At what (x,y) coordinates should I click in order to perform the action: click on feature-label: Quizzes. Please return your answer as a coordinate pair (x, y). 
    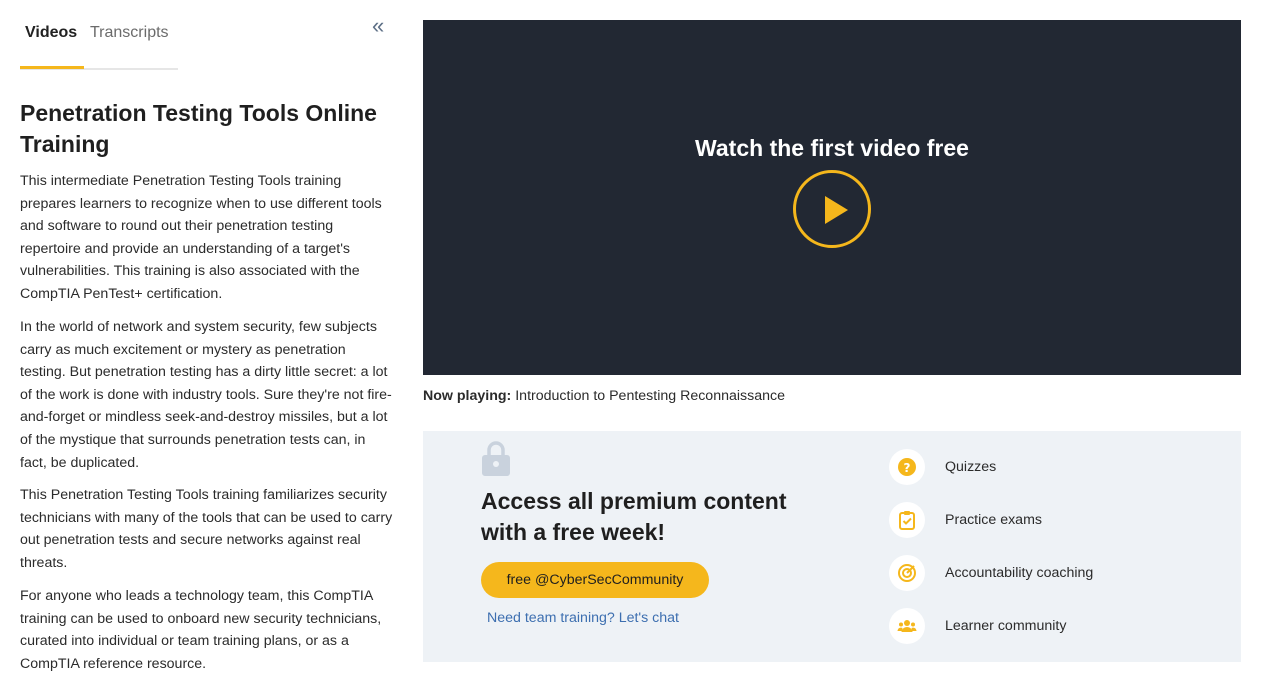
    Looking at the image, I should click on (971, 467).